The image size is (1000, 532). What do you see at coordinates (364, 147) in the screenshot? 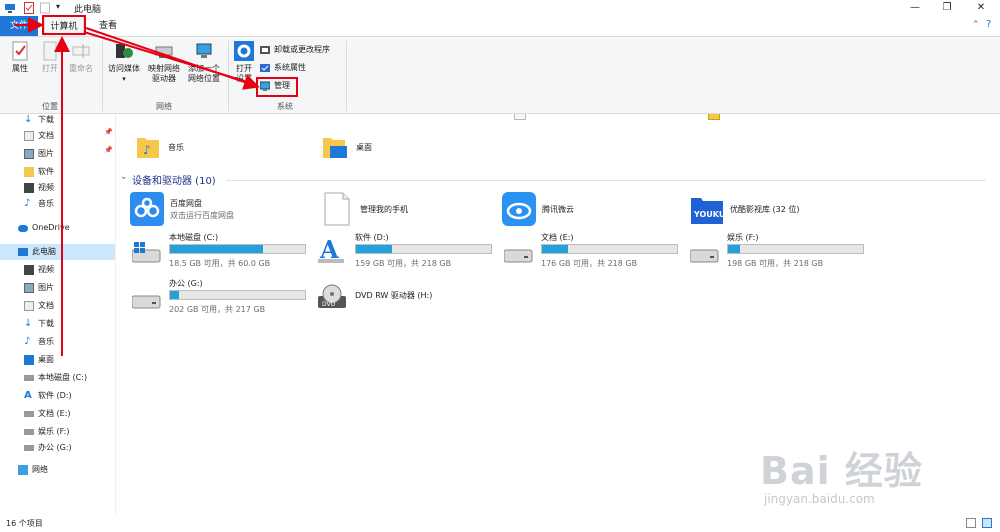
I see `folder-label: 桌面` at bounding box center [364, 147].